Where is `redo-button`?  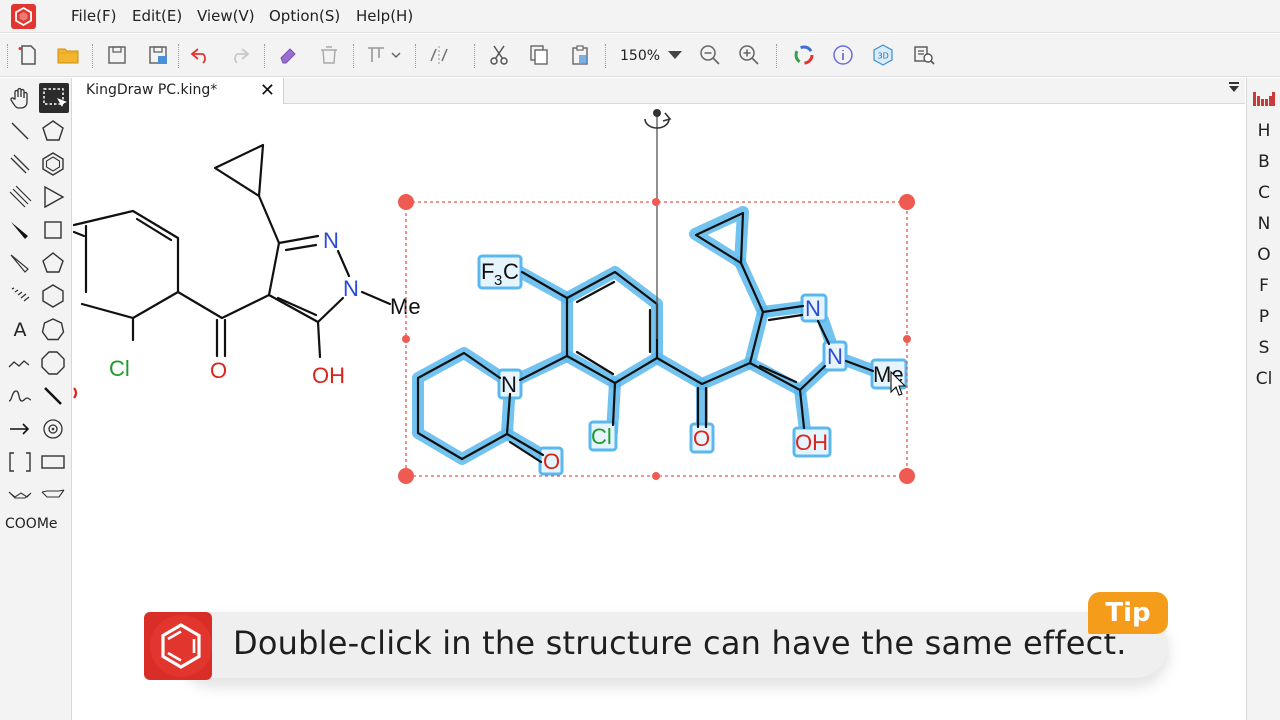 redo-button is located at coordinates (239, 55).